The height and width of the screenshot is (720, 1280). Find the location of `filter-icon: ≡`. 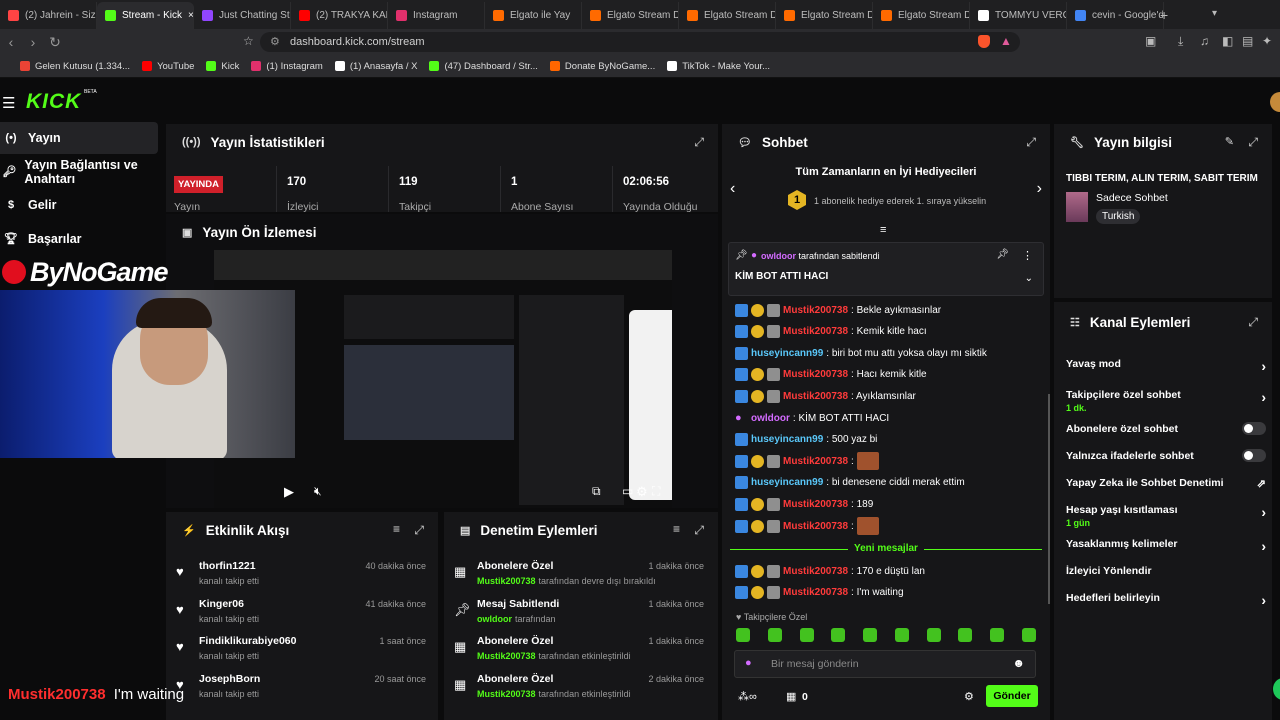

filter-icon: ≡ is located at coordinates (396, 529).